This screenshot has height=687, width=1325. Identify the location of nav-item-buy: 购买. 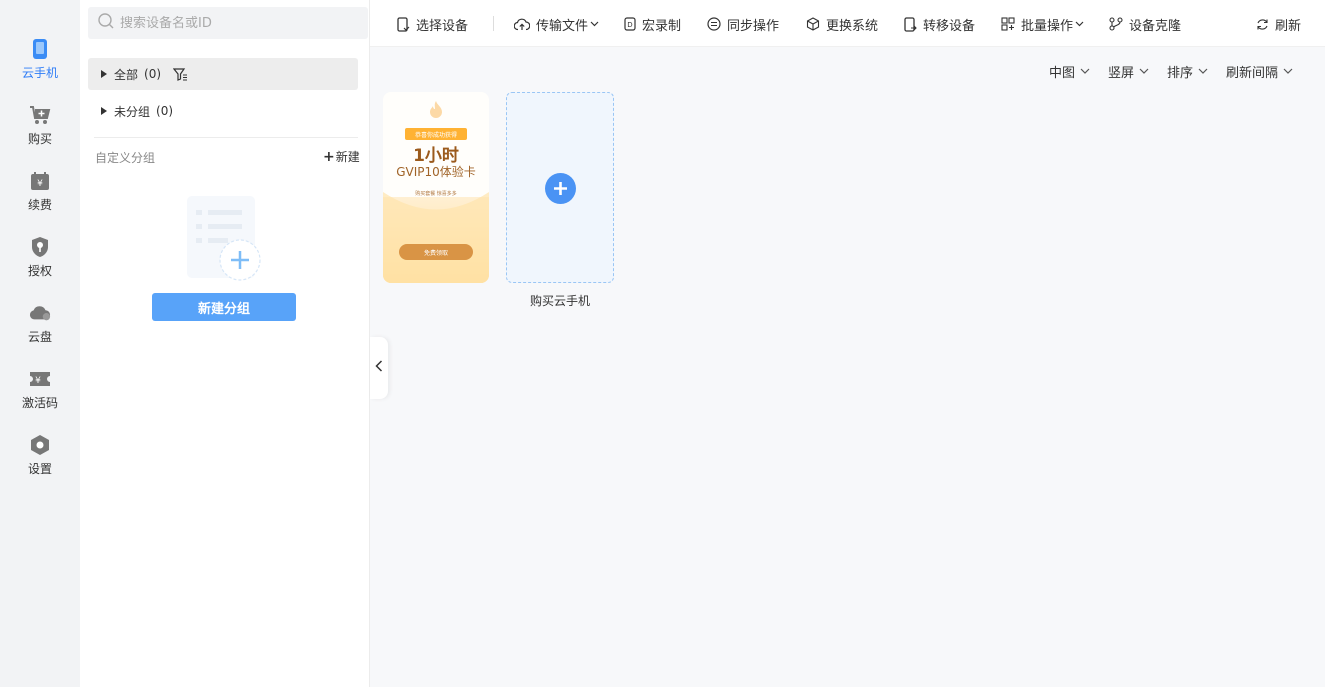
(40, 130).